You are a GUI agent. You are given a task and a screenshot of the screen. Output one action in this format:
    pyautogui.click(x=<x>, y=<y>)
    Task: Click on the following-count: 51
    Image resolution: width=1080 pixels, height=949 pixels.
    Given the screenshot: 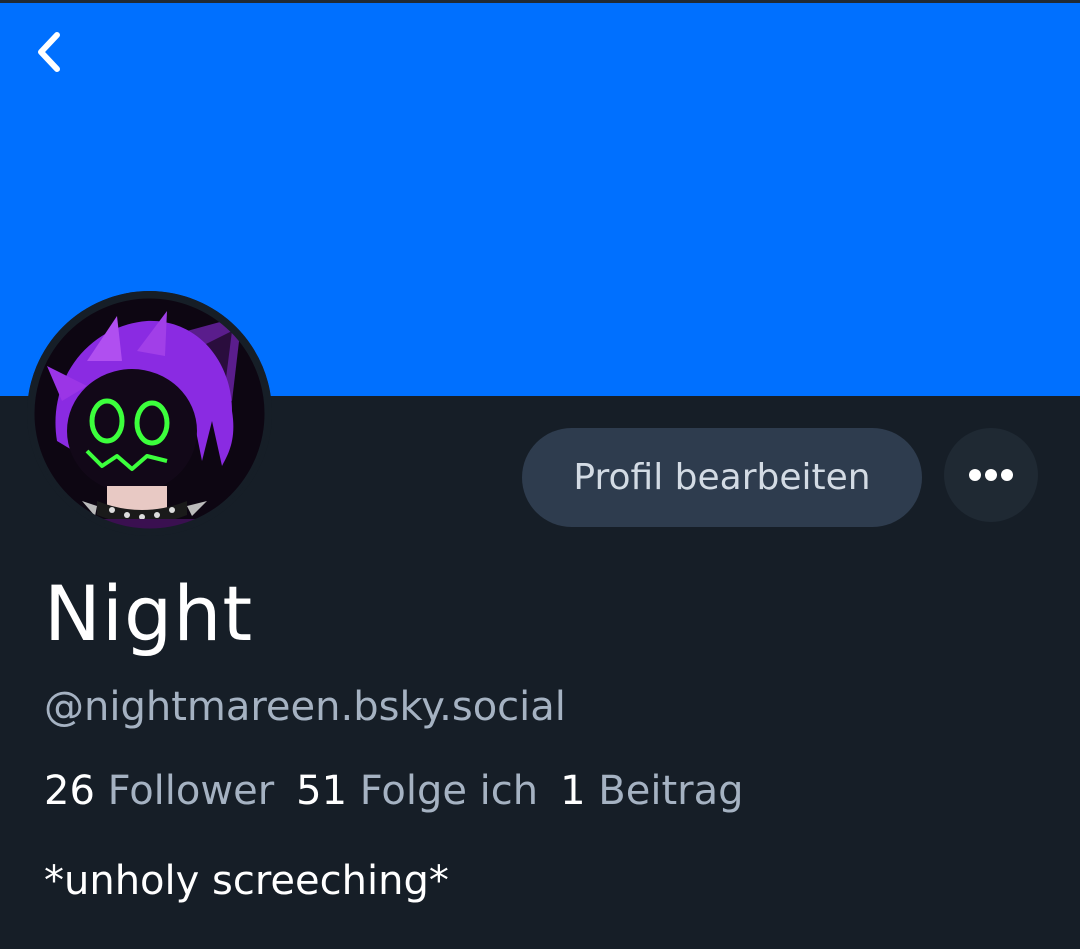 What is the action you would take?
    pyautogui.click(x=322, y=791)
    